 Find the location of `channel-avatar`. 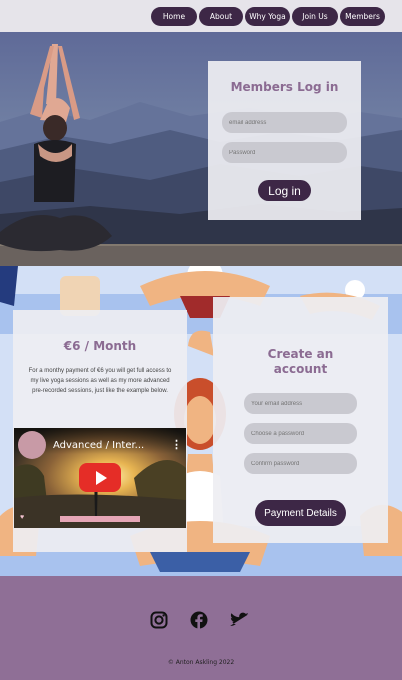

channel-avatar is located at coordinates (32, 445).